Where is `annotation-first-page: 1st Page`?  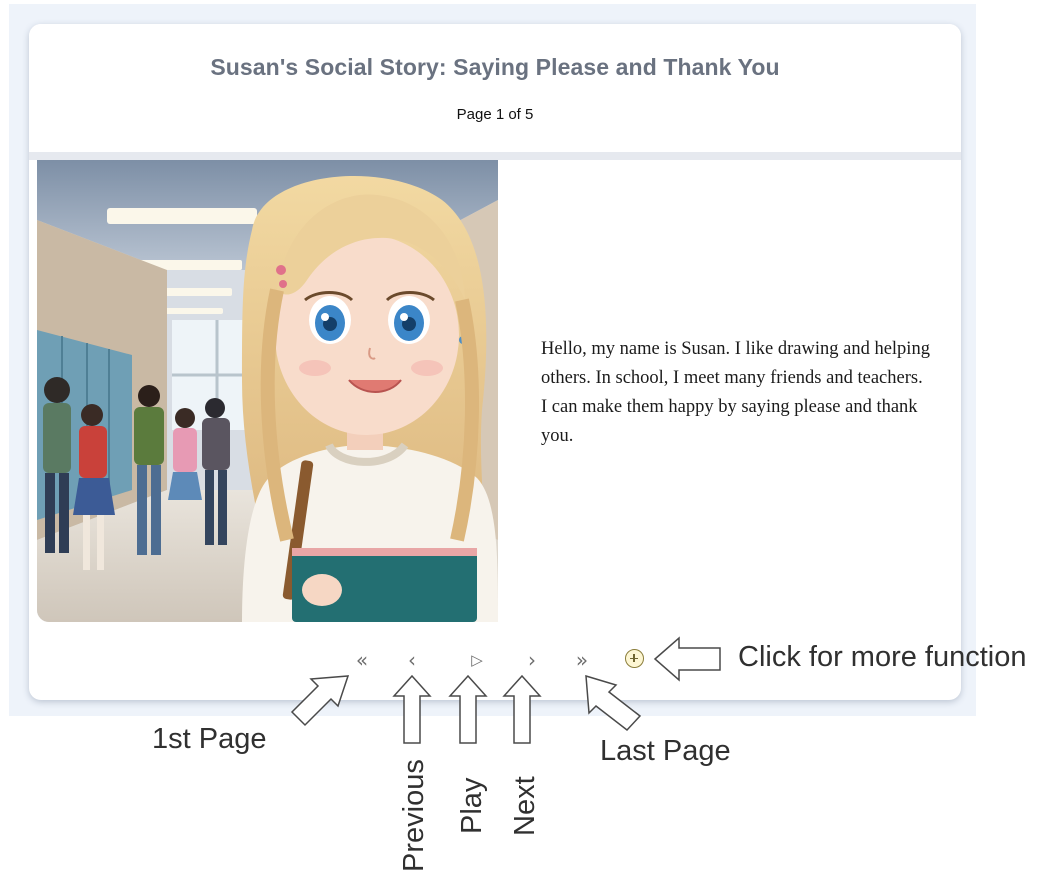 annotation-first-page: 1st Page is located at coordinates (209, 739).